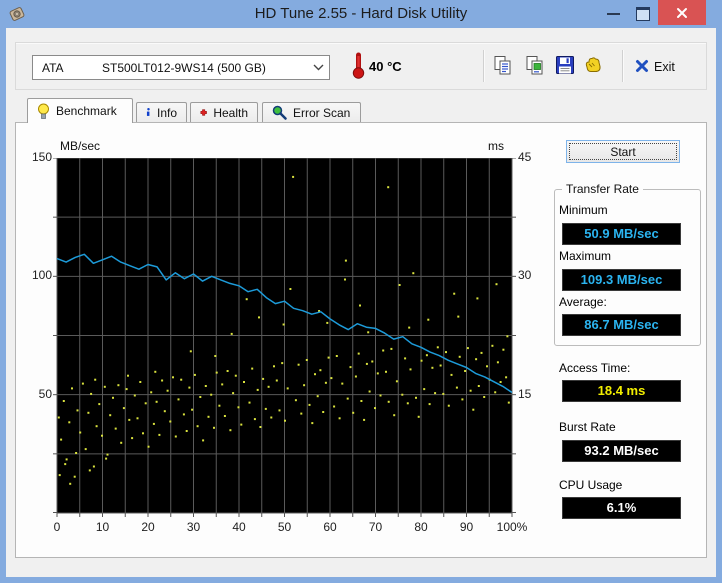 This screenshot has width=722, height=583. I want to click on x-axis-tick: 60, so click(330, 527).